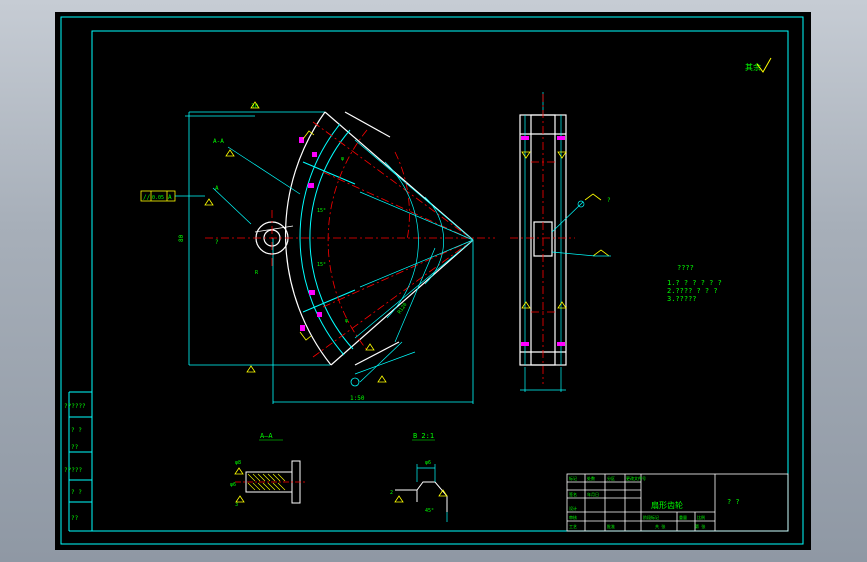 This screenshot has height=562, width=867. Describe the element at coordinates (158, 198) in the screenshot. I see `svg-text: 0.05` at that location.